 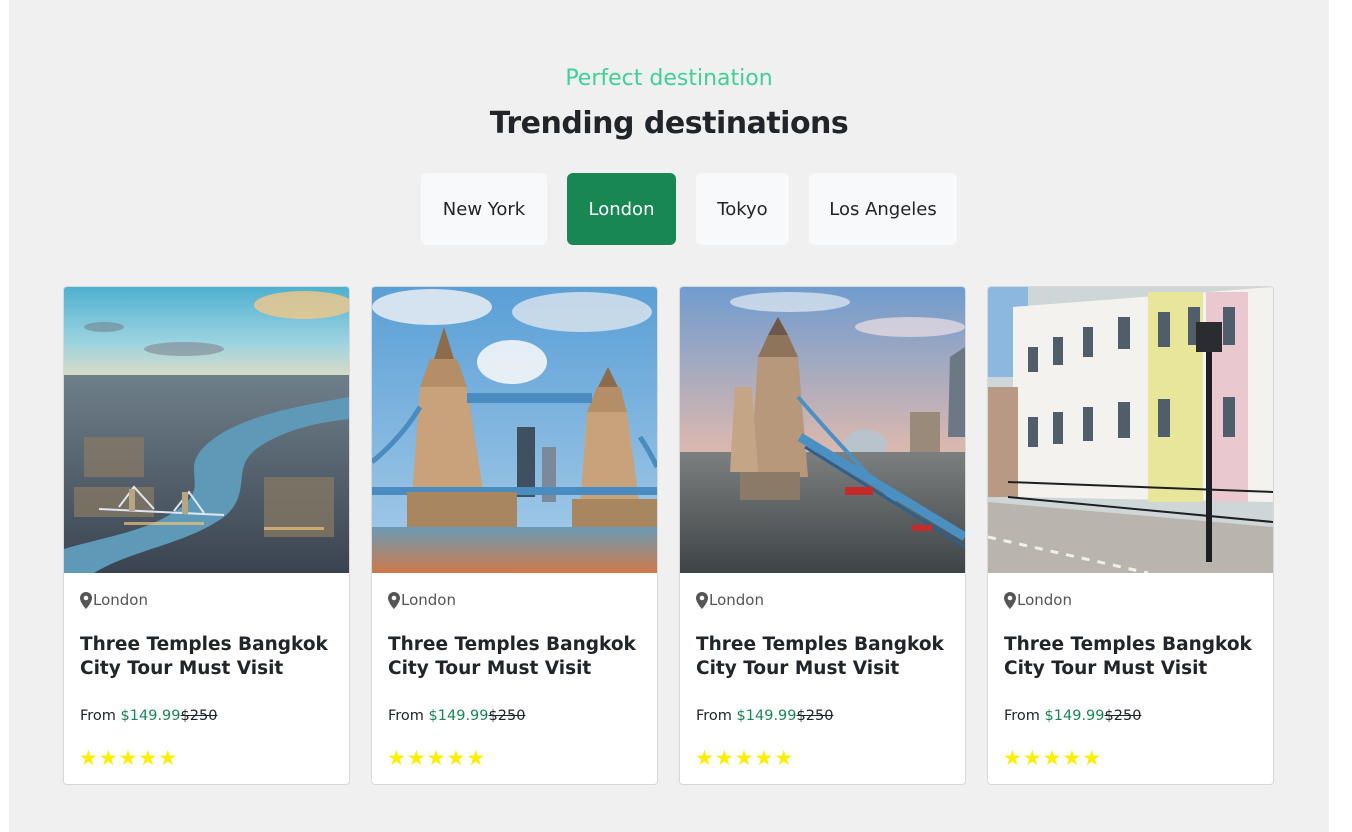 I want to click on tab-tokyo: Tokyo, so click(x=742, y=209).